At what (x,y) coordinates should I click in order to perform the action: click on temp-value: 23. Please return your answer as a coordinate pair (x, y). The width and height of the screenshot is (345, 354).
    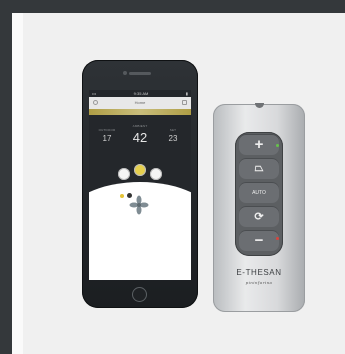
    Looking at the image, I should click on (173, 138).